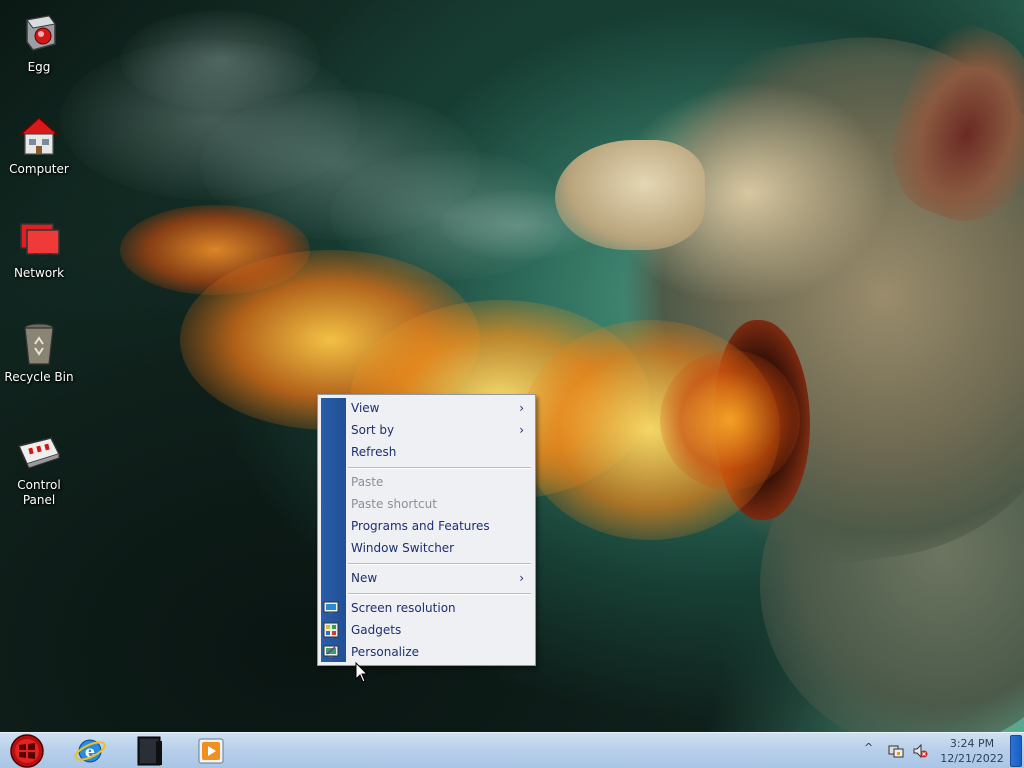 The image size is (1024, 768). I want to click on menu-item-refresh: Refresh, so click(440, 452).